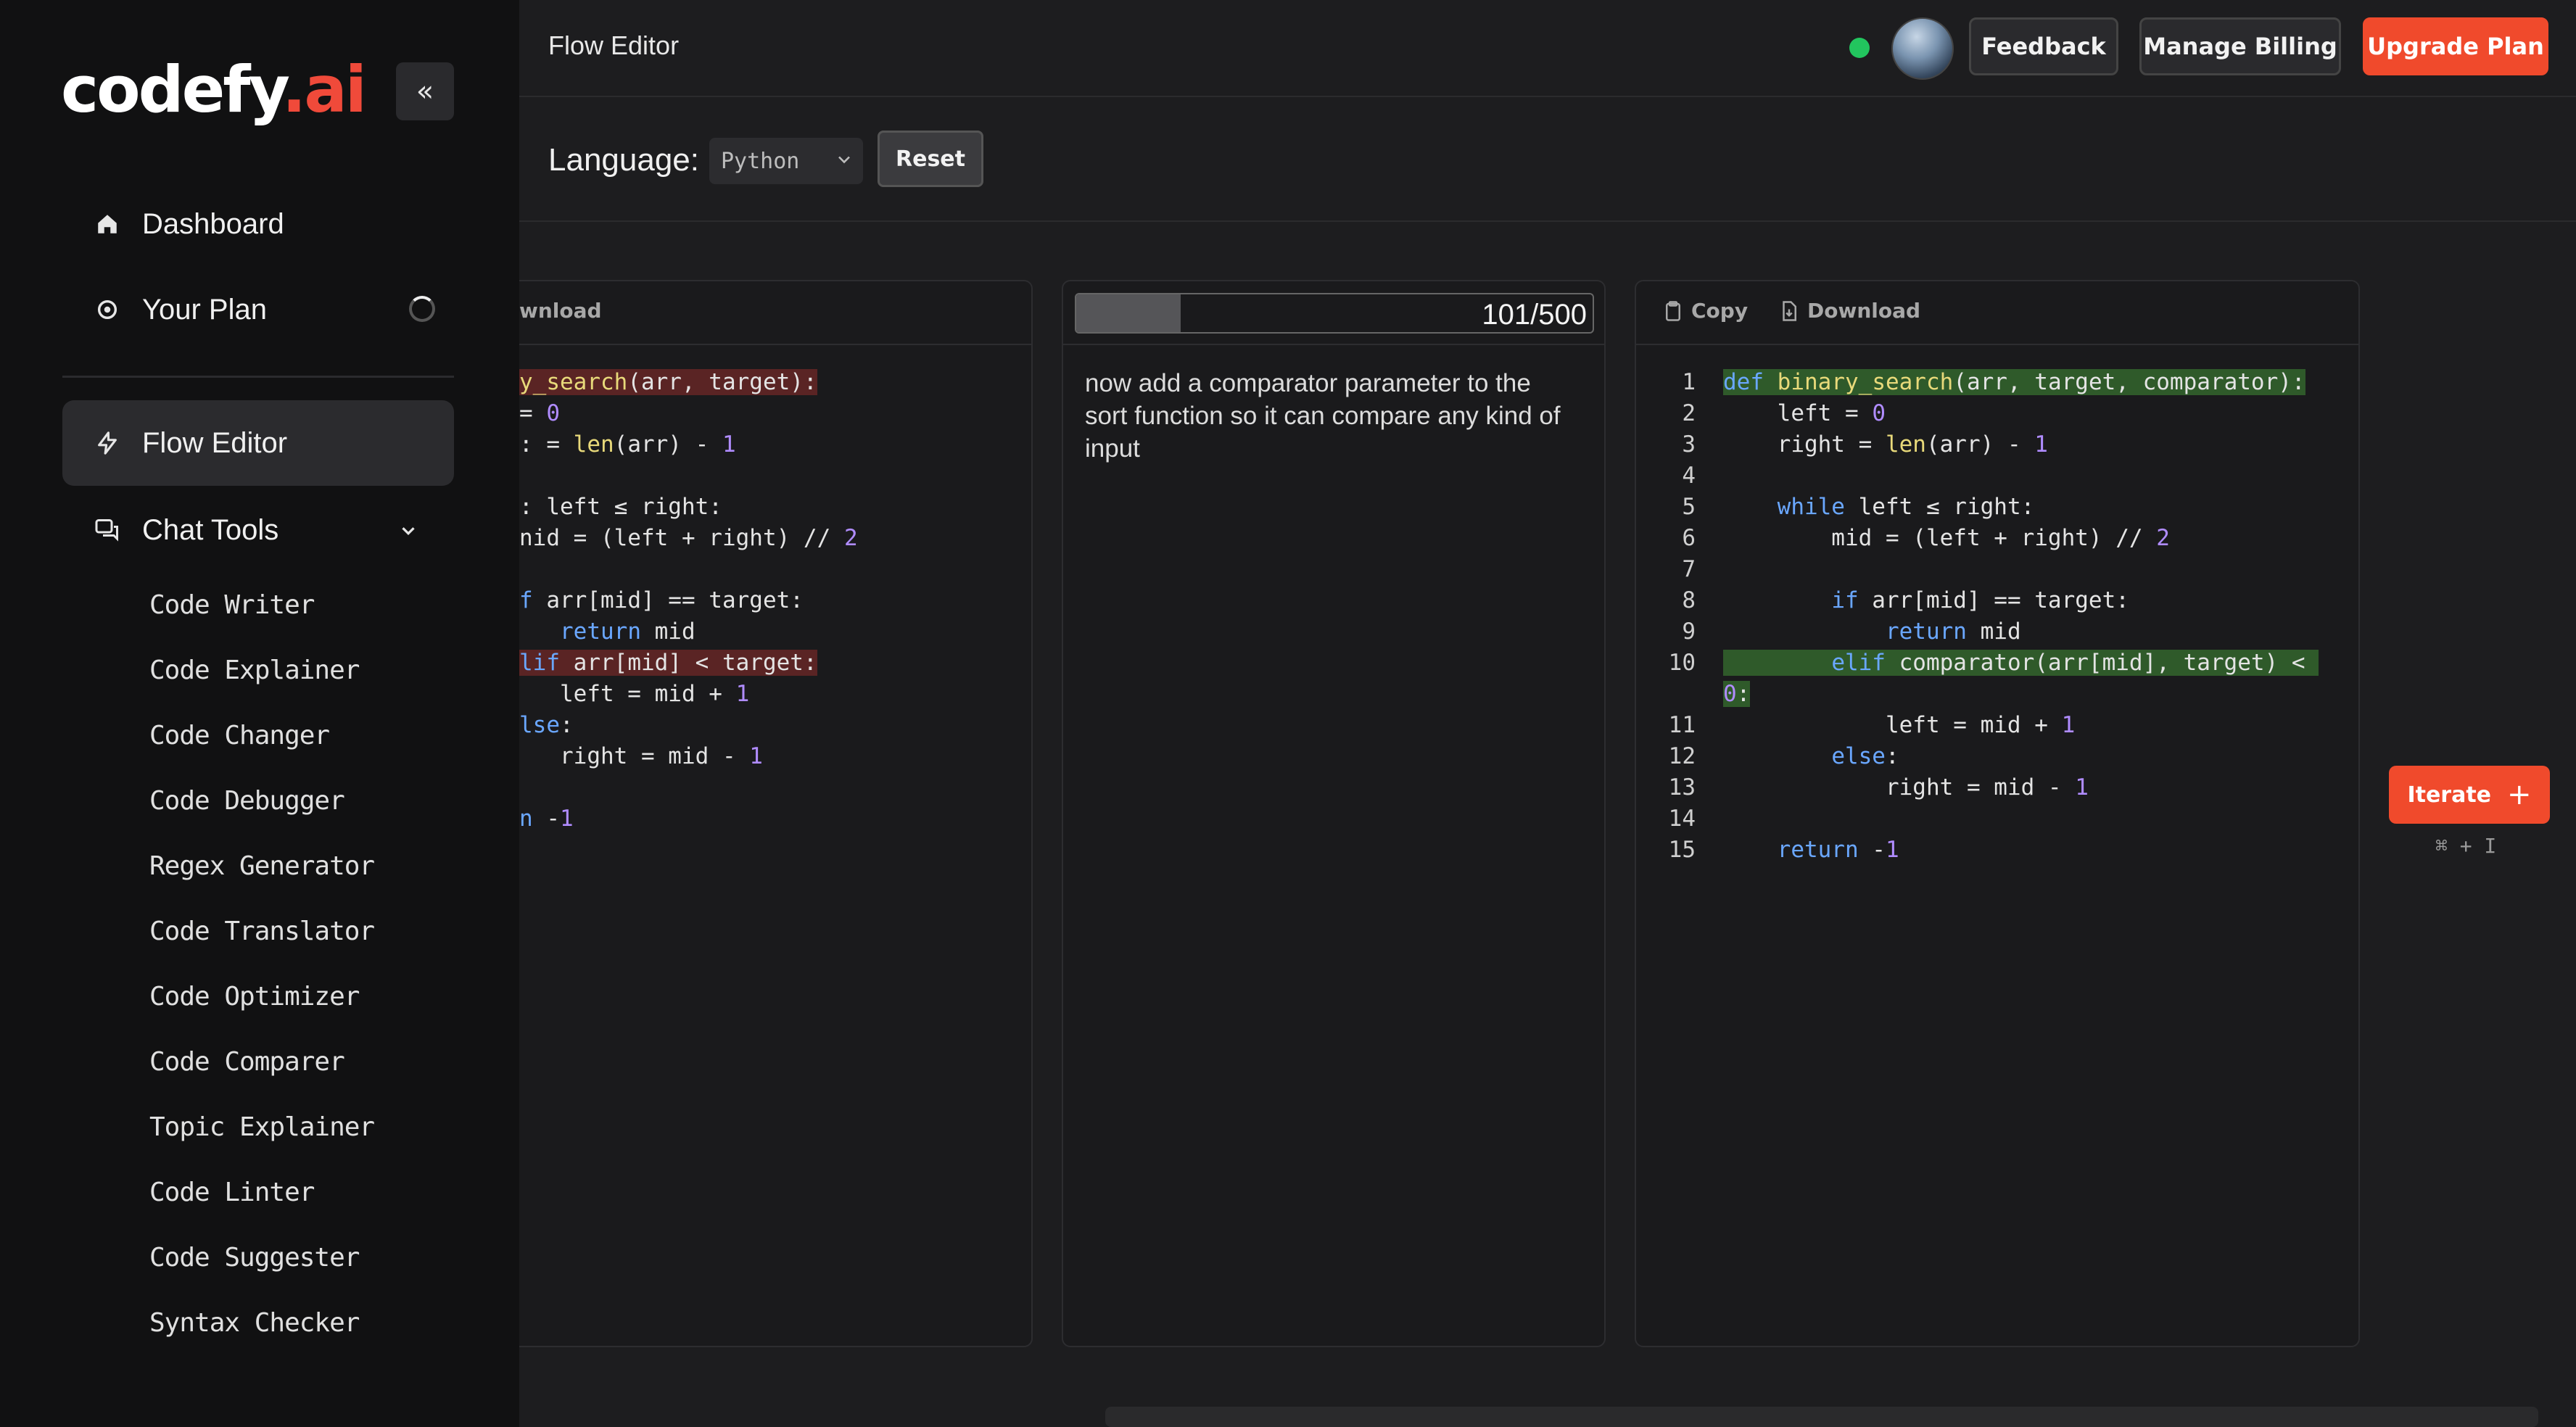 This screenshot has width=2576, height=1427. What do you see at coordinates (1864, 311) in the screenshot?
I see `download-label: Download` at bounding box center [1864, 311].